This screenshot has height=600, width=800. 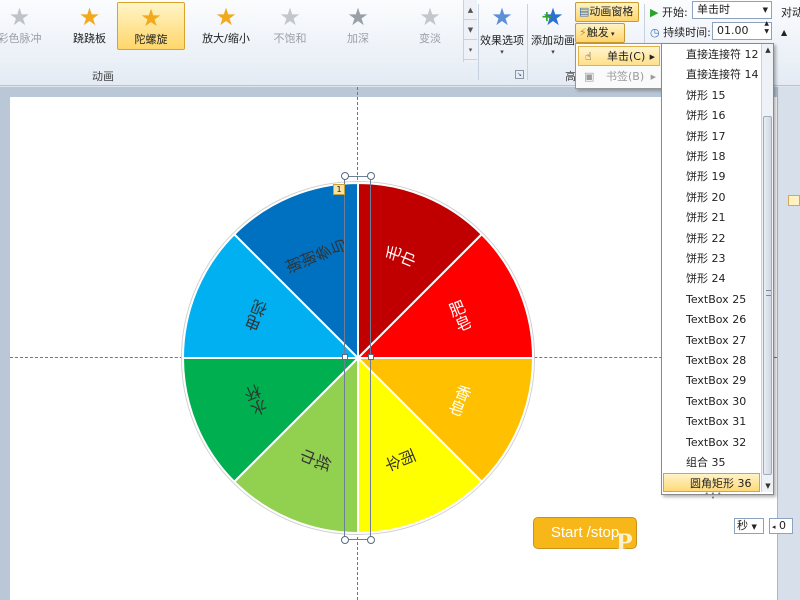 What do you see at coordinates (716, 340) in the screenshot?
I see `list-item: TextBox 27` at bounding box center [716, 340].